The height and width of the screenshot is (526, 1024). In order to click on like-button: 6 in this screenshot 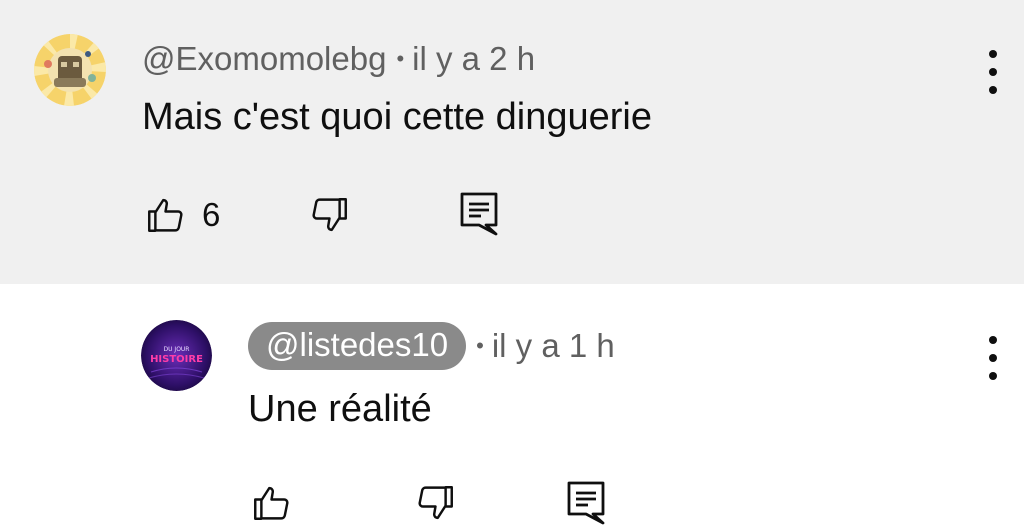, I will do `click(182, 215)`.